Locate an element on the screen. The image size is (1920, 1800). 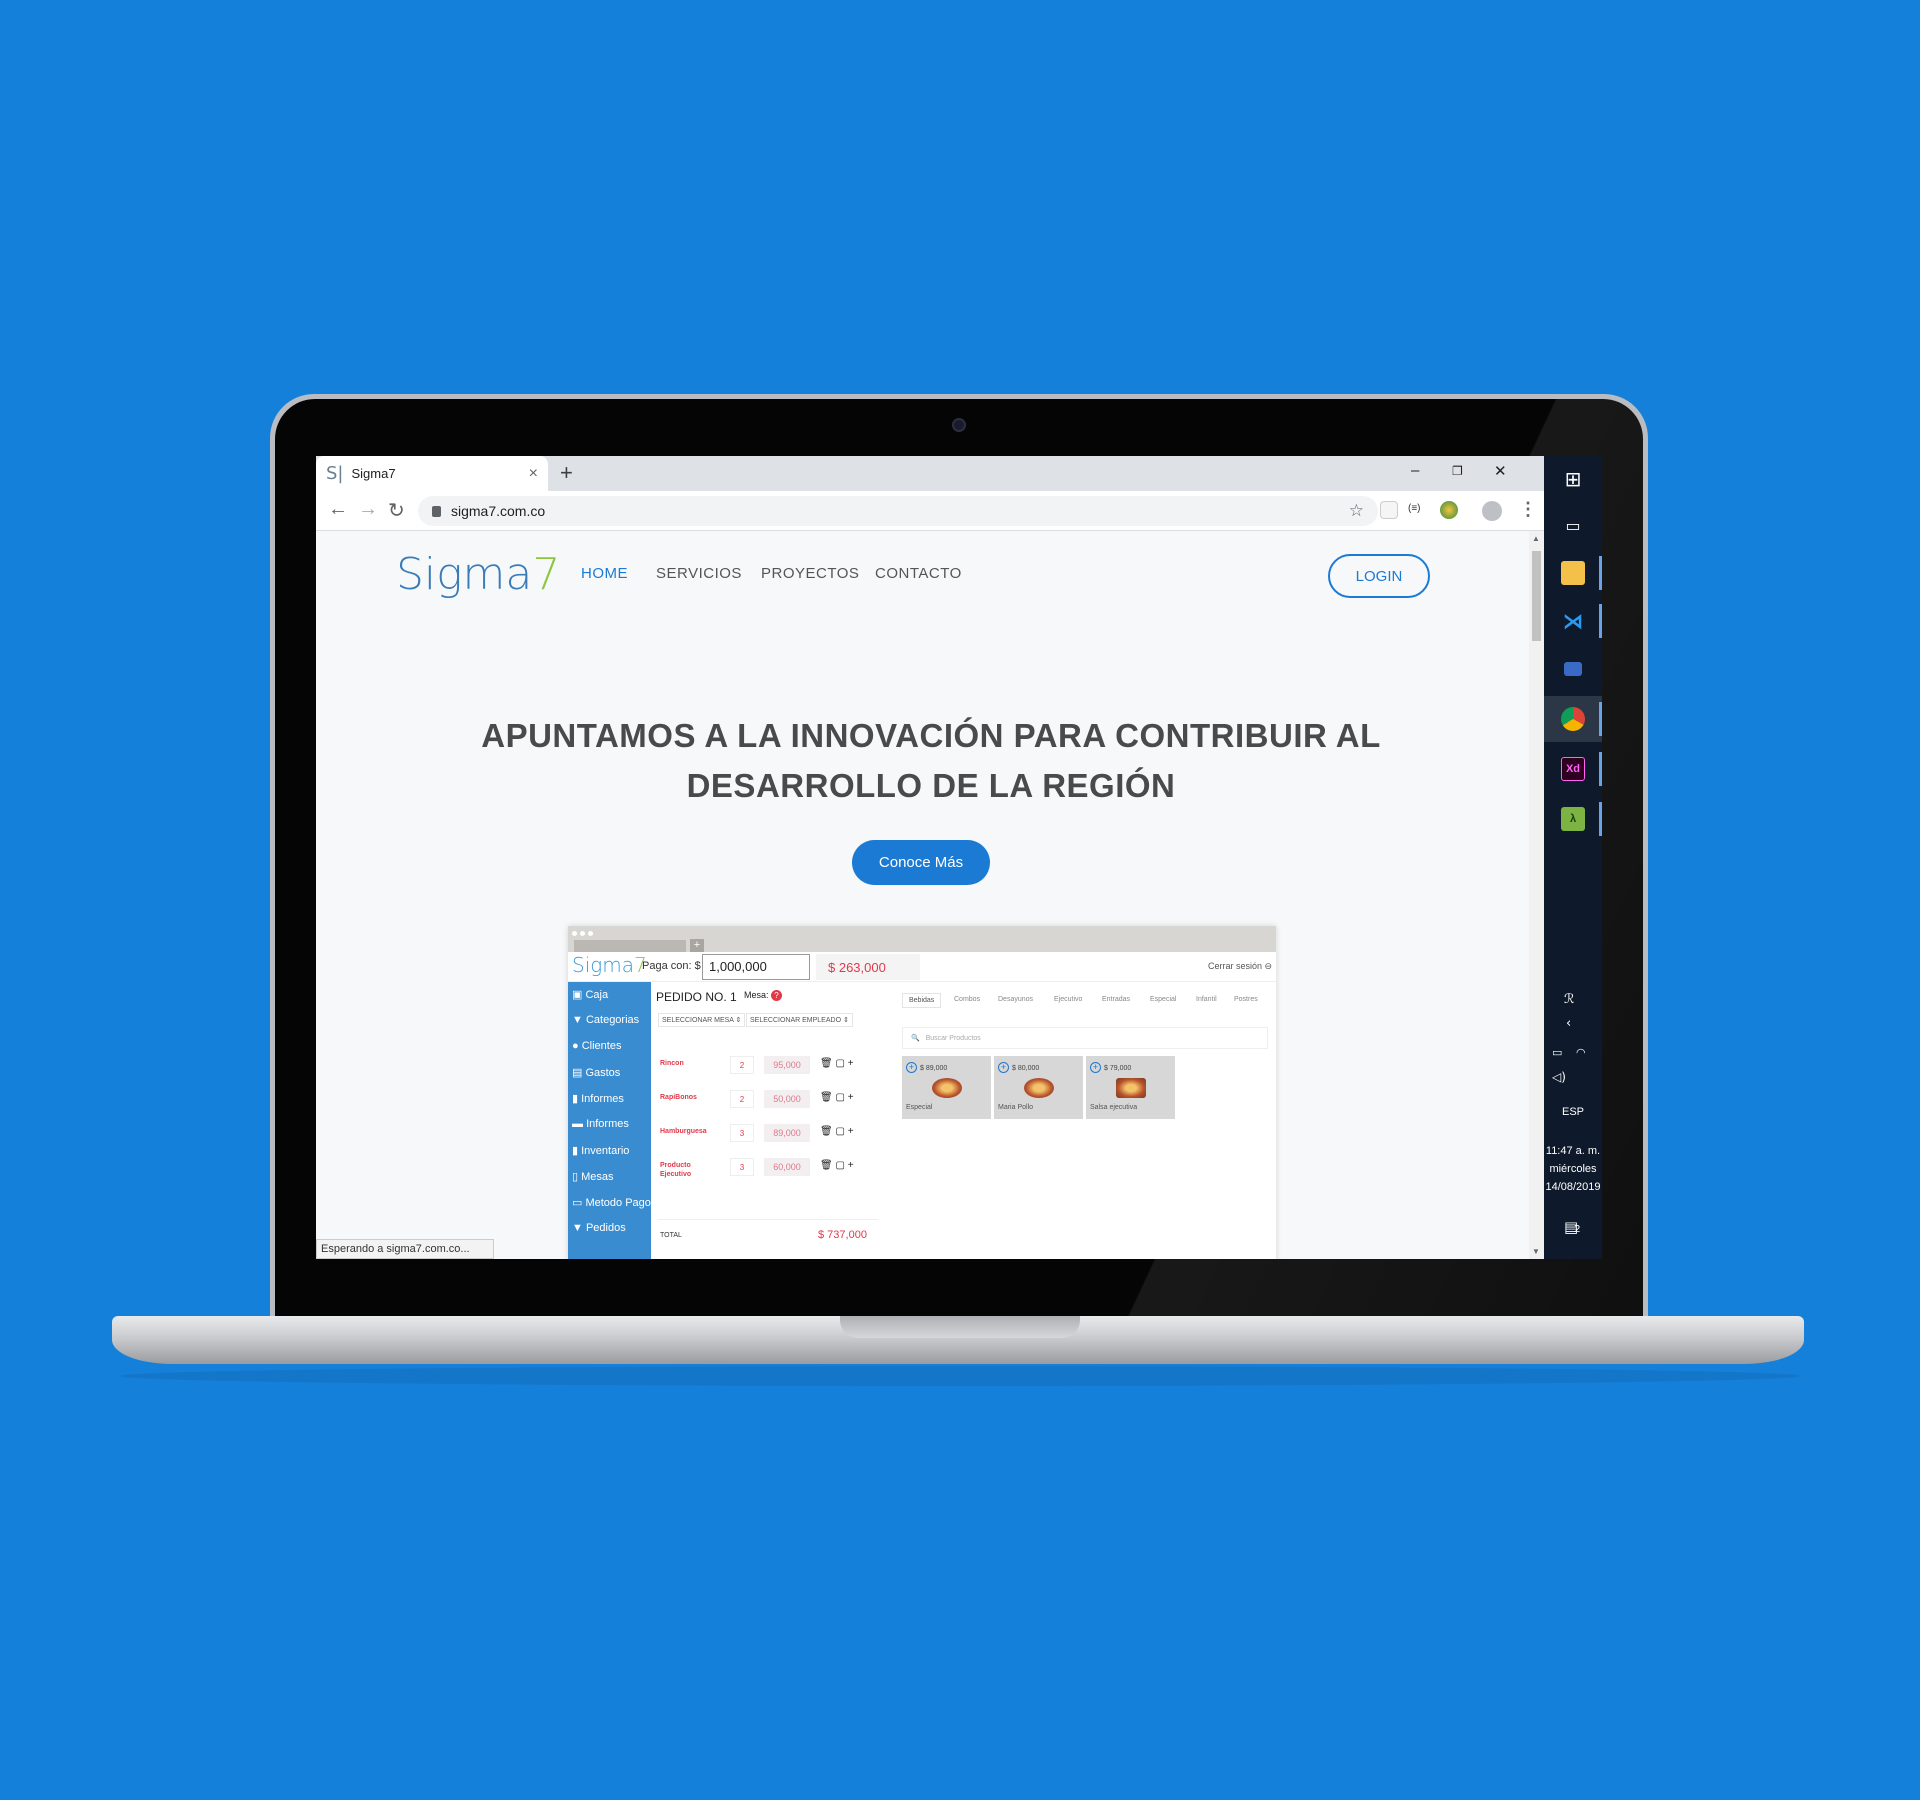
mesa-badge: ? is located at coordinates (777, 996).